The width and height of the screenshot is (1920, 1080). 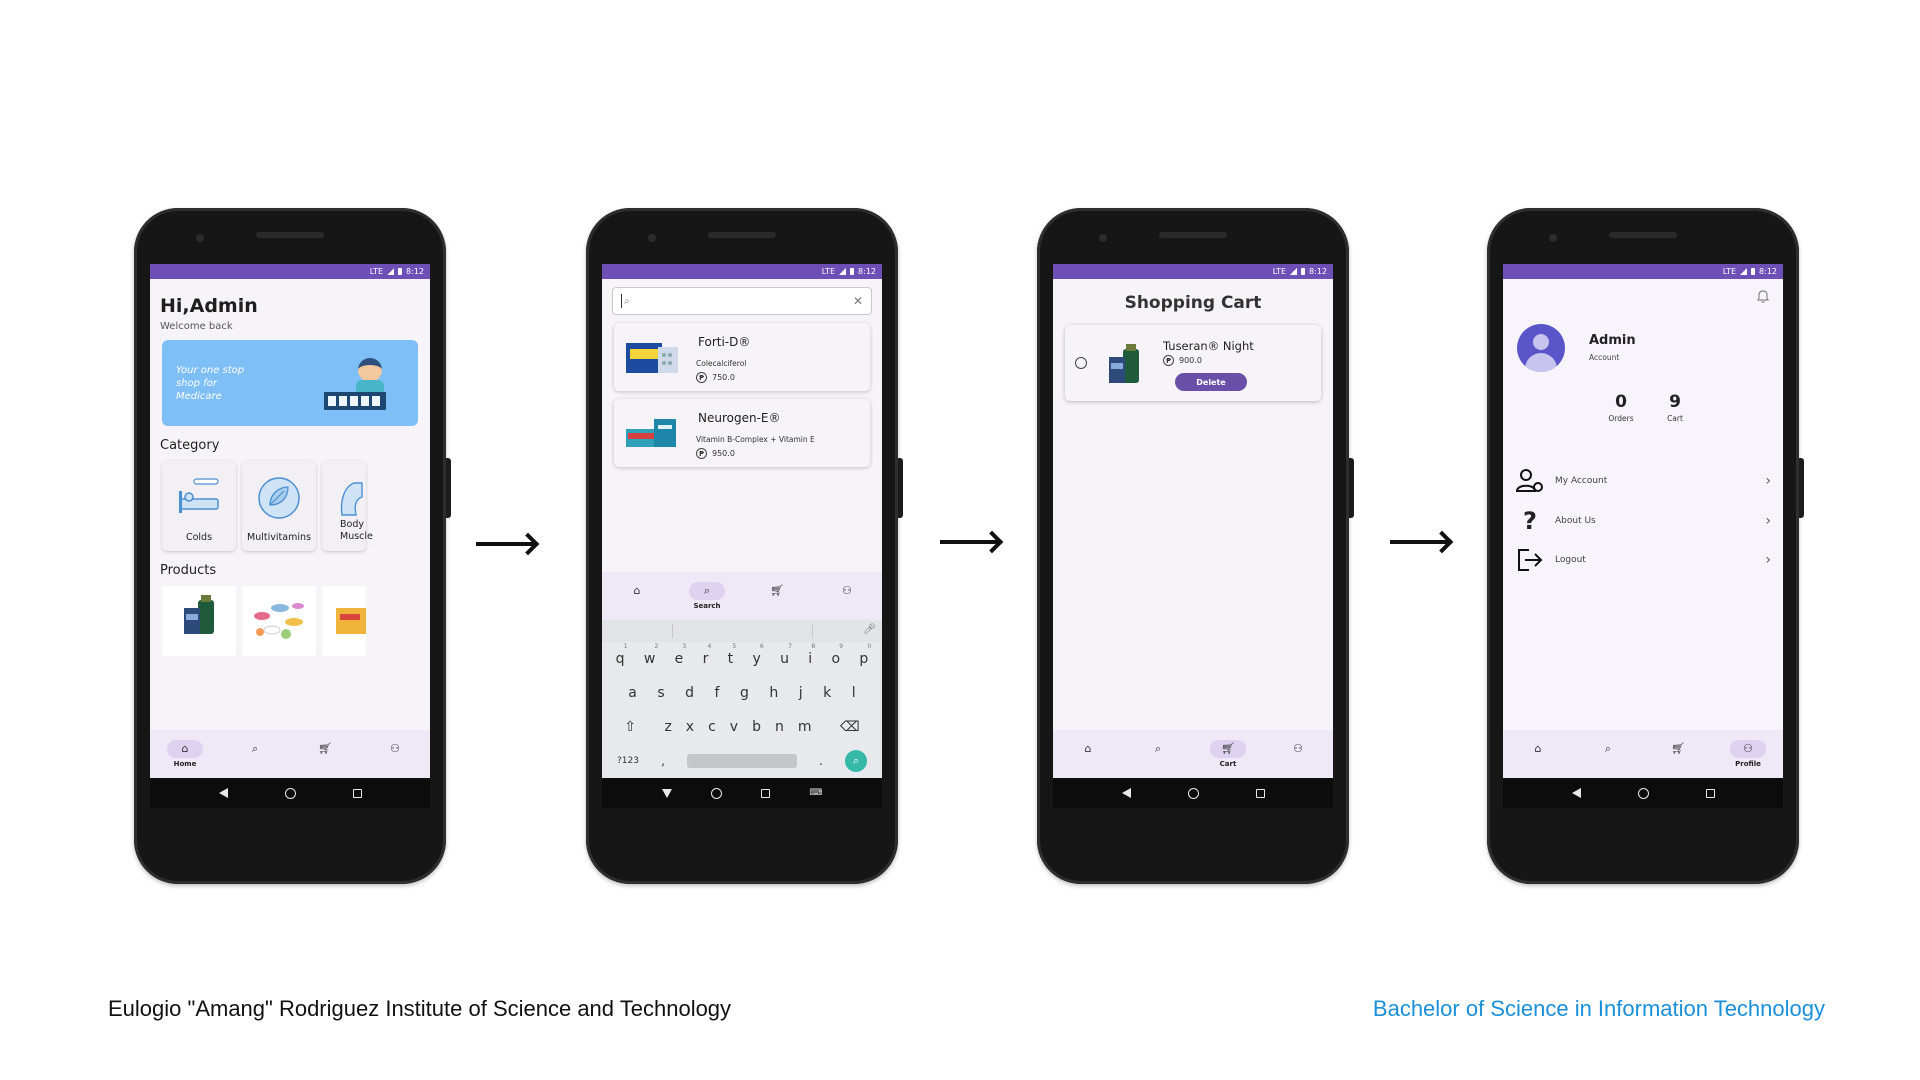 I want to click on notification-bell-icon, so click(x=1763, y=296).